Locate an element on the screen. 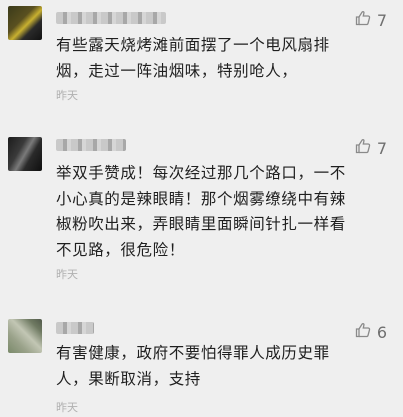  comment-line: 有害健康，政府不要怕得罪人成历史罪 is located at coordinates (193, 353).